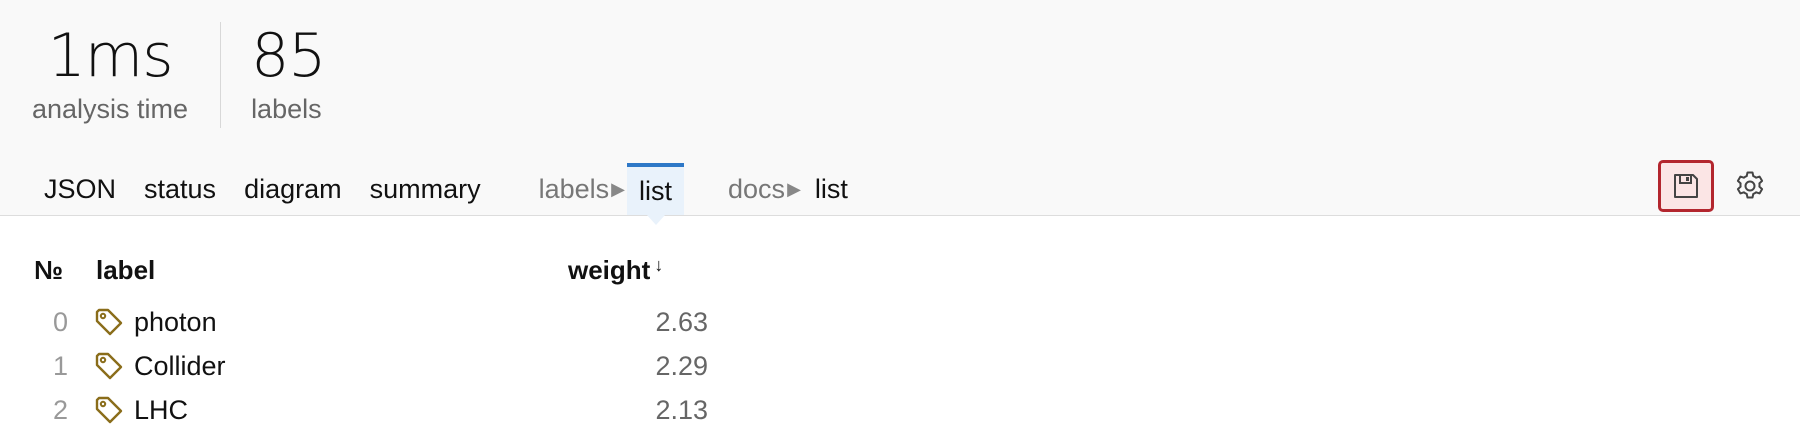 Image resolution: width=1800 pixels, height=432 pixels. I want to click on tab-group-label: labels, so click(574, 188).